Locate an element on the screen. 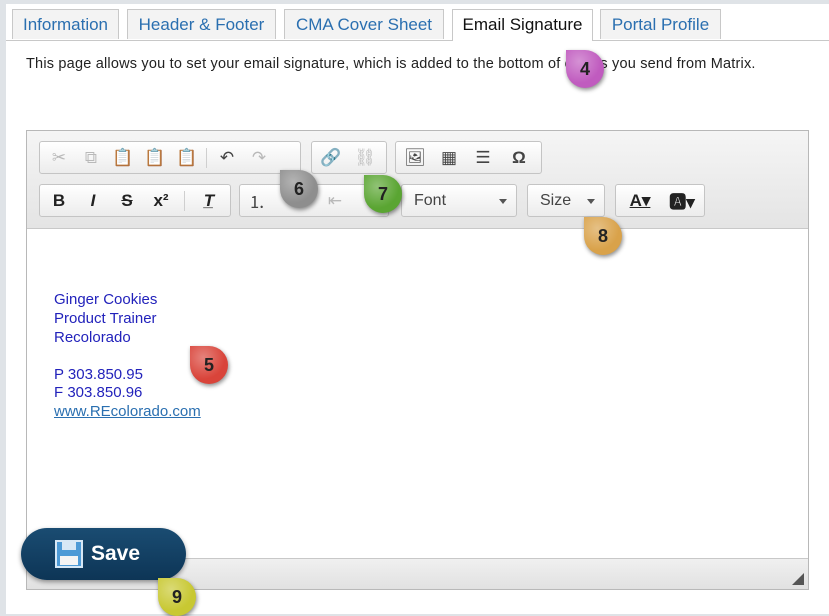 This screenshot has height=616, width=829. table-icon: ▦ is located at coordinates (449, 157).